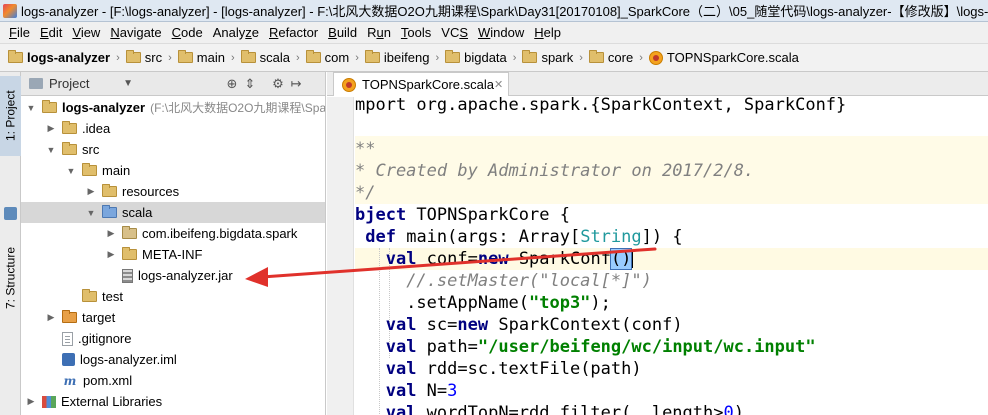  What do you see at coordinates (173, 84) in the screenshot?
I see `project-panel-header: Project ▼ ⊕ ⇕ ⚙ ↦` at bounding box center [173, 84].